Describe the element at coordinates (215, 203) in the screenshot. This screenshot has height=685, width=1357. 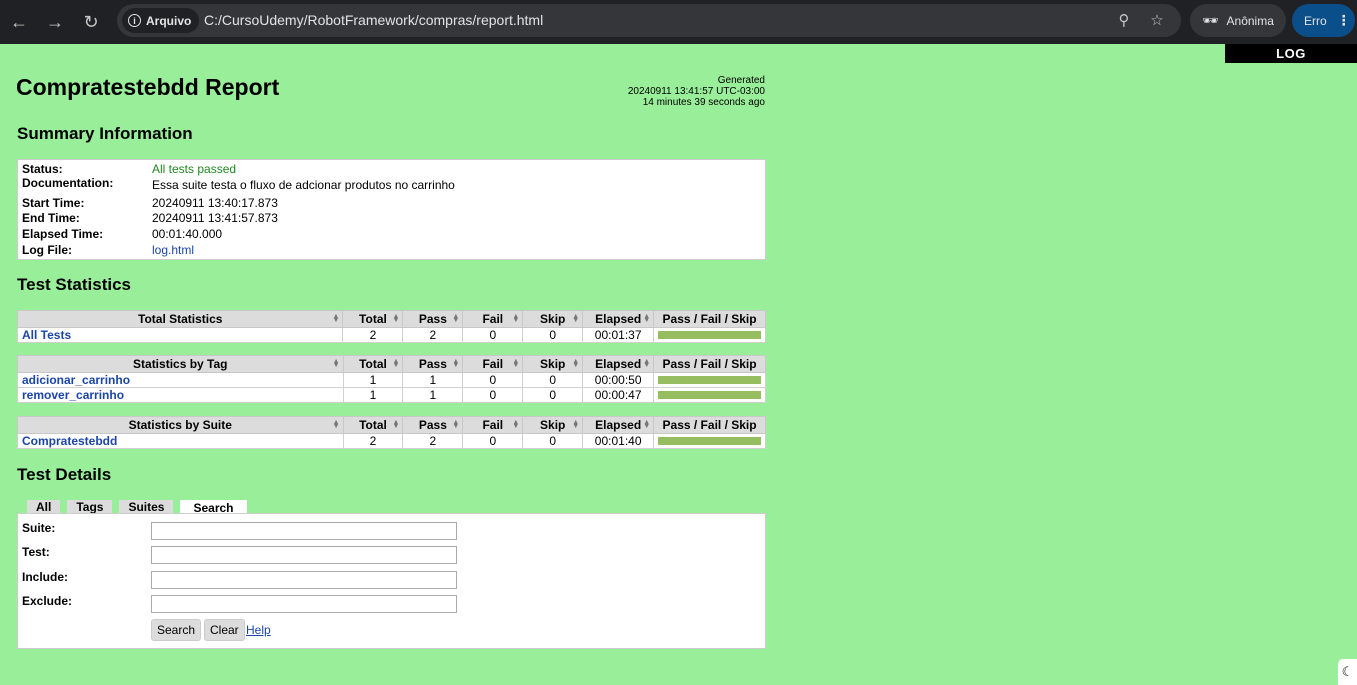
I see `start-time-value: 20240911 13:40:17.873` at that location.